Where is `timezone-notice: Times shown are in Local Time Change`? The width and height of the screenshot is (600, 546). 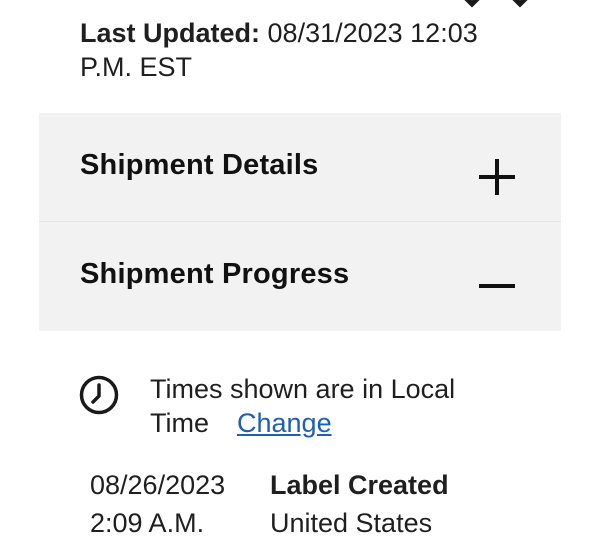 timezone-notice: Times shown are in Local Time Change is located at coordinates (308, 407).